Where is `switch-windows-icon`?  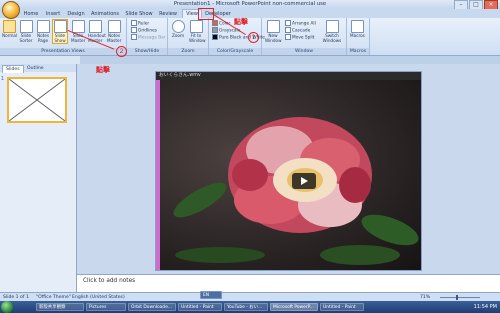
switch-windows-icon is located at coordinates (332, 26).